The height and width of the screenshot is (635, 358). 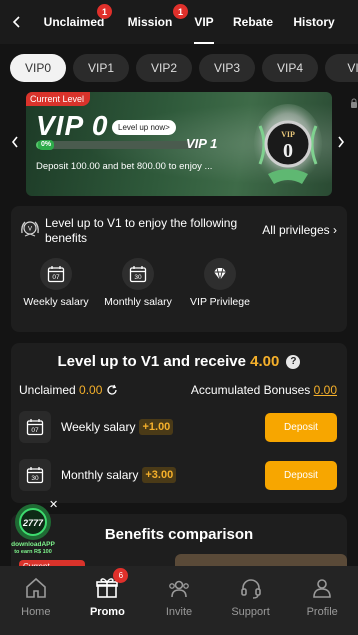 I want to click on level-up-now-button: Level up now>, so click(x=144, y=127).